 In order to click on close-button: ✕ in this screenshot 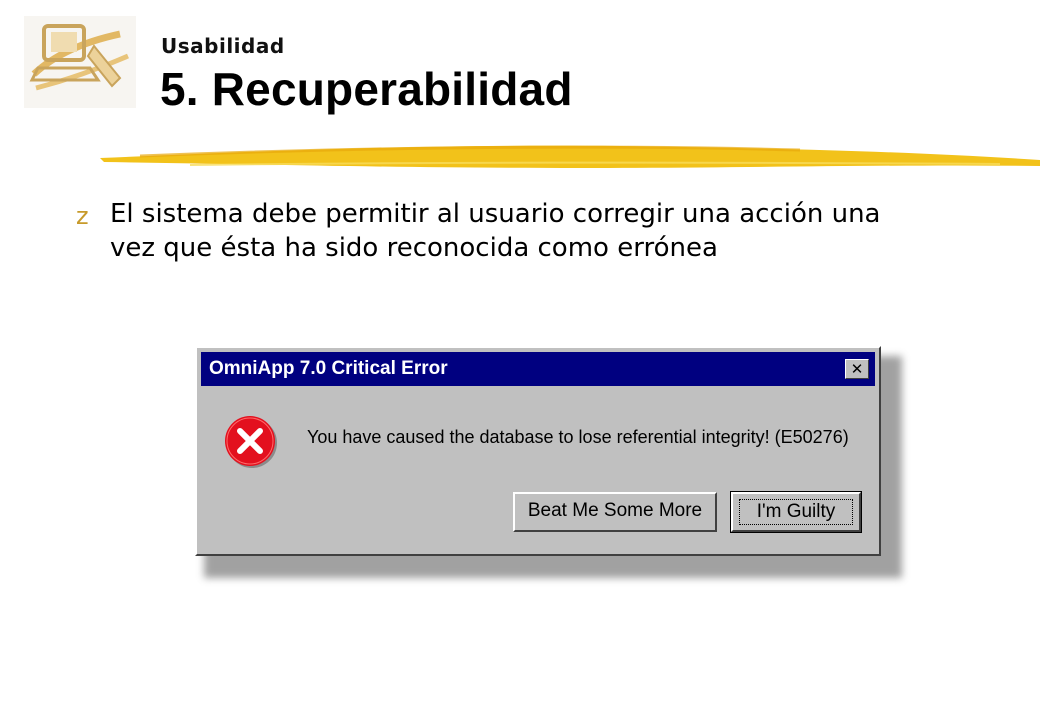, I will do `click(857, 369)`.